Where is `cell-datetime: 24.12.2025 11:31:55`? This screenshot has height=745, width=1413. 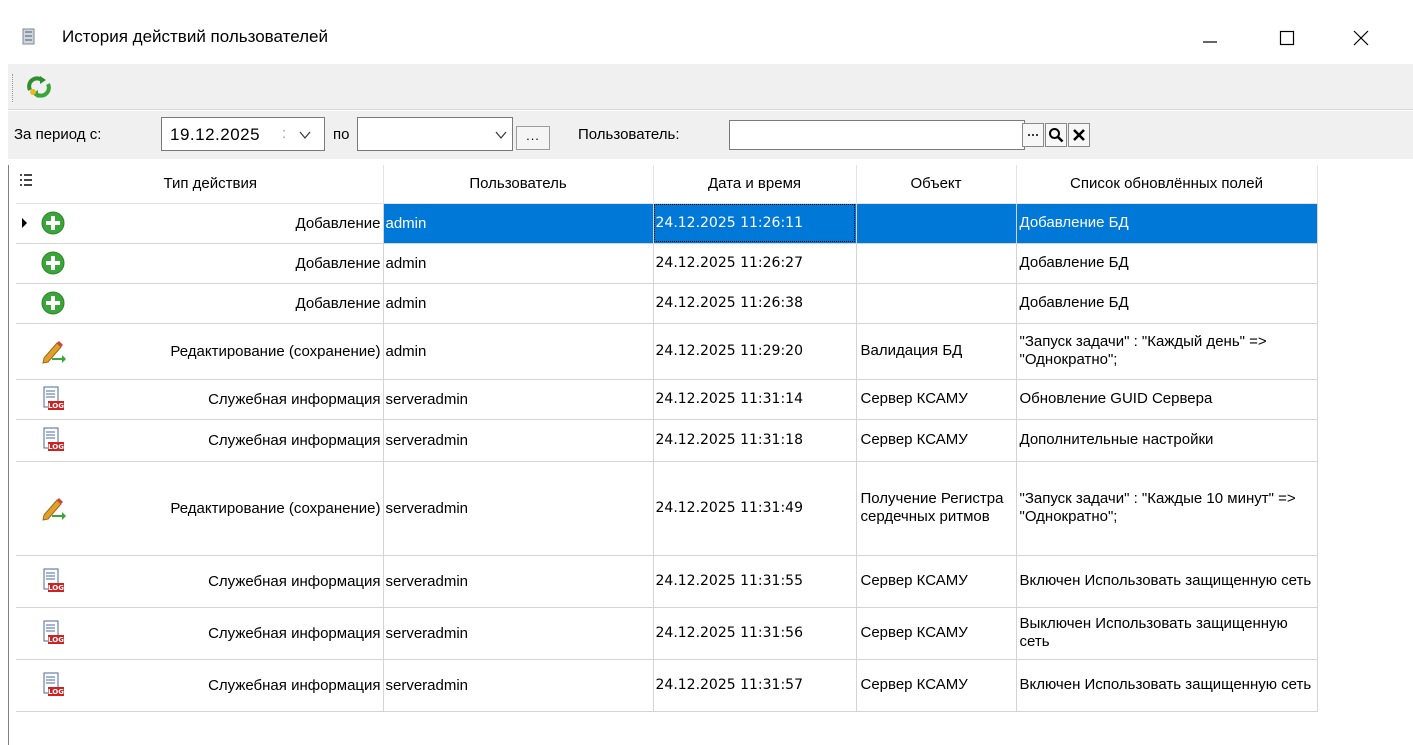
cell-datetime: 24.12.2025 11:31:55 is located at coordinates (755, 581).